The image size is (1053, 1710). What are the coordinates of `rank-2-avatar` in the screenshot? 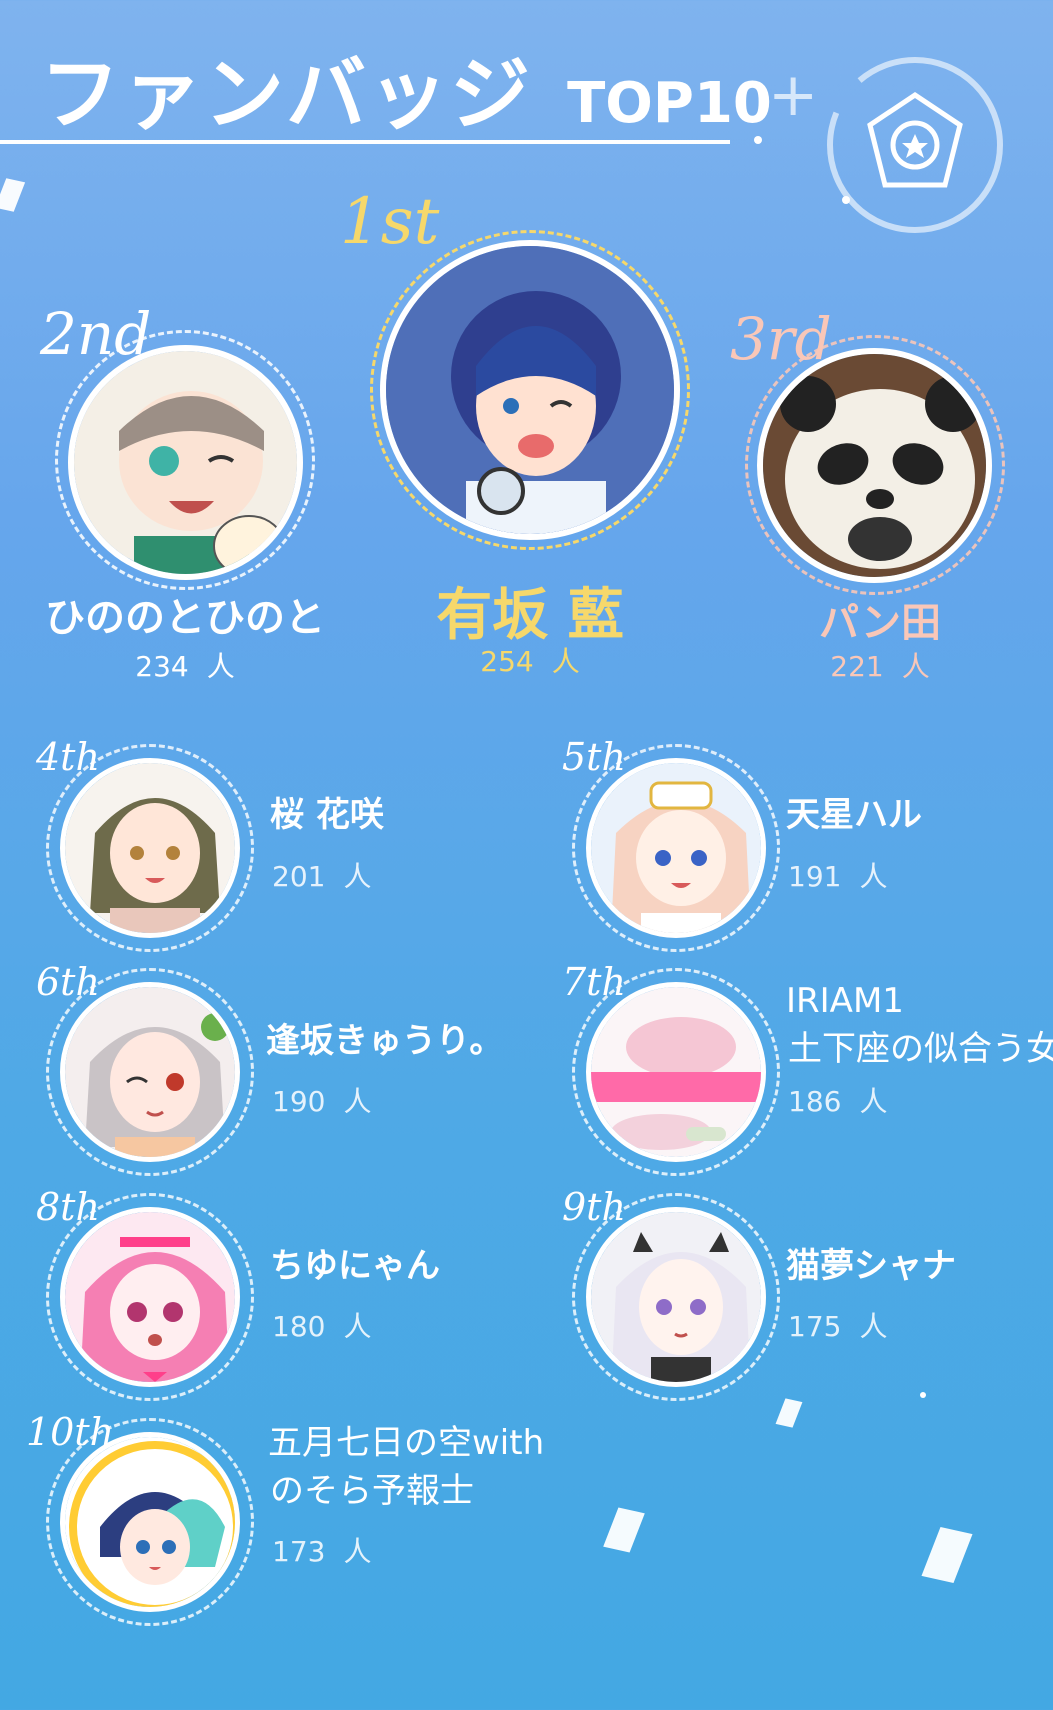 It's located at (185, 462).